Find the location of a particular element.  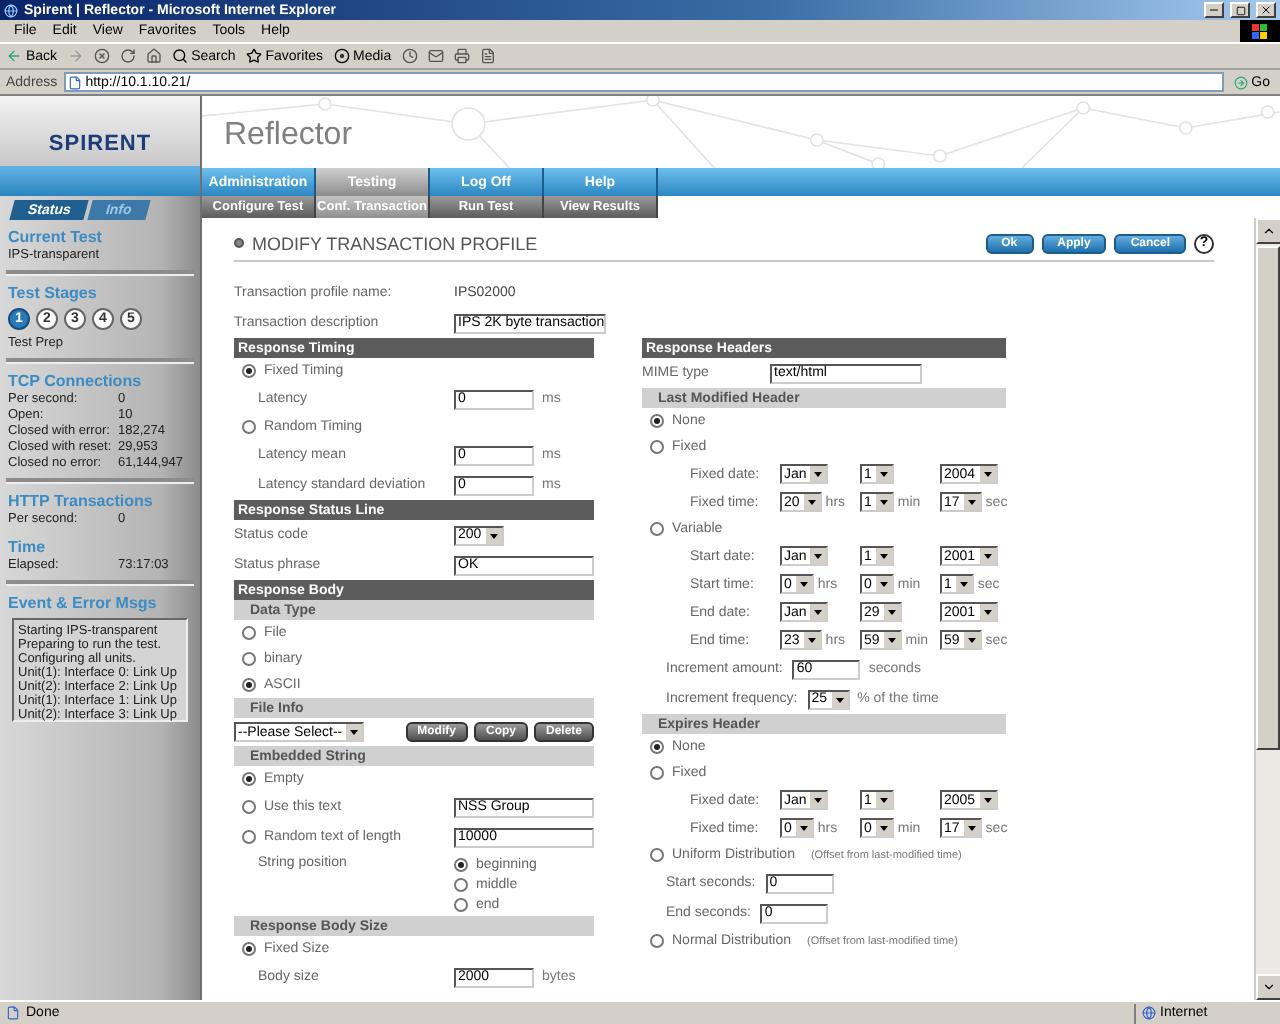

home-icon is located at coordinates (153, 56).